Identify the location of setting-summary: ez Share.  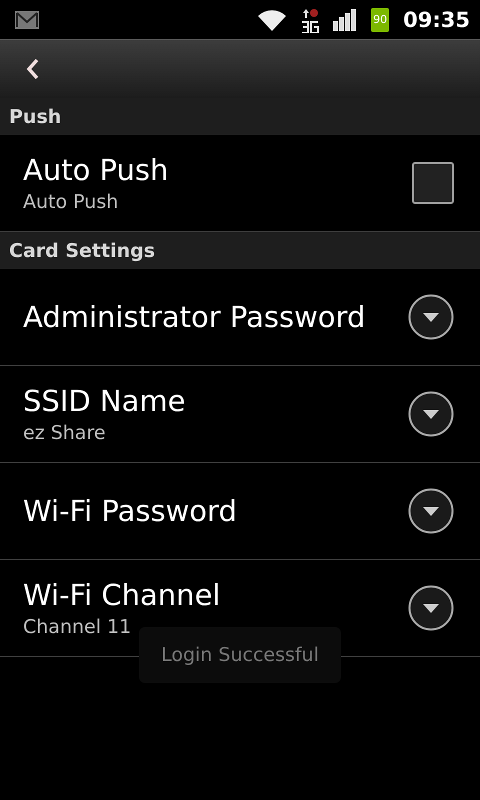
(65, 433).